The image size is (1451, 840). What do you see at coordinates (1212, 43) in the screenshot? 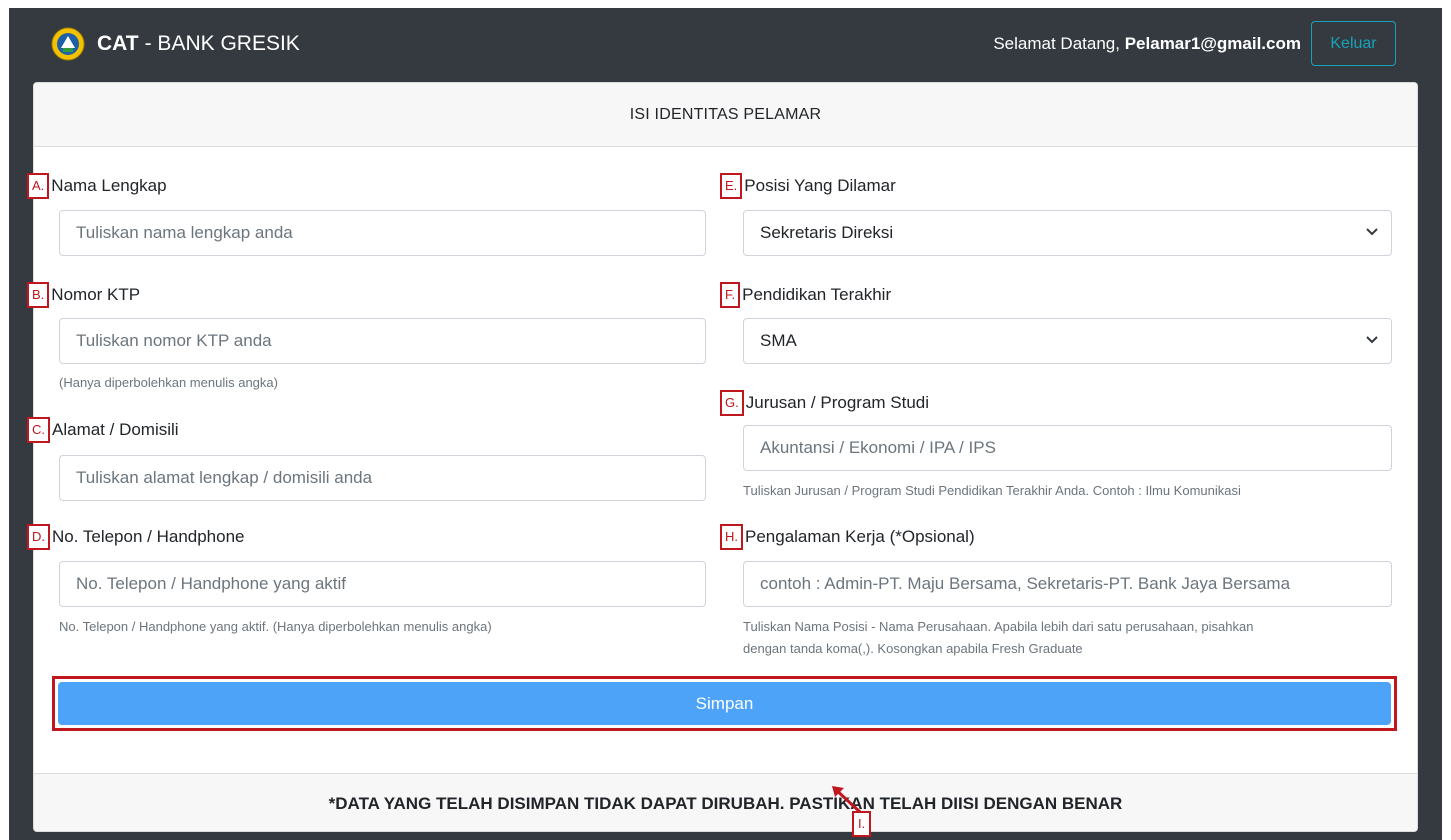
I see `user-email: Pelamar1@gmail.com` at bounding box center [1212, 43].